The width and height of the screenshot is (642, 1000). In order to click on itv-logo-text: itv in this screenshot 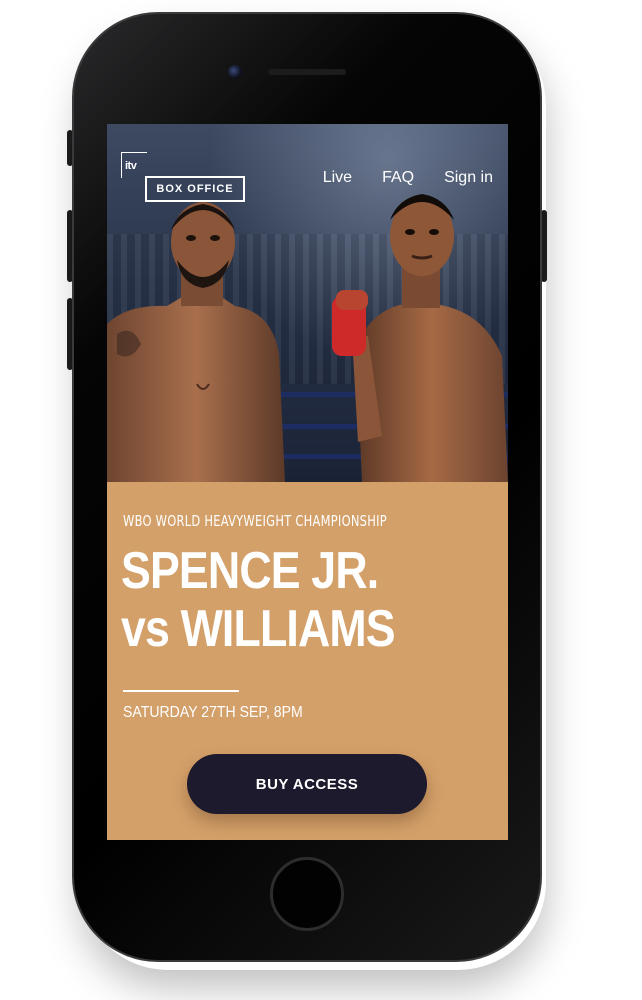, I will do `click(134, 165)`.